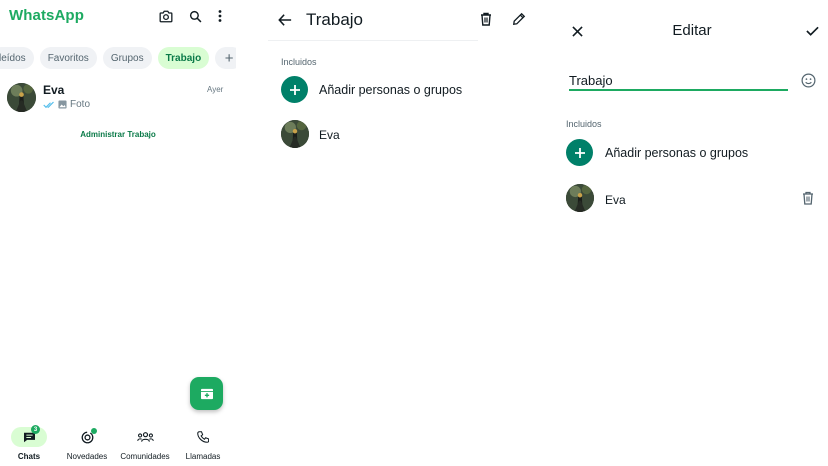 The image size is (828, 466). I want to click on nav-updates-pill, so click(87, 437).